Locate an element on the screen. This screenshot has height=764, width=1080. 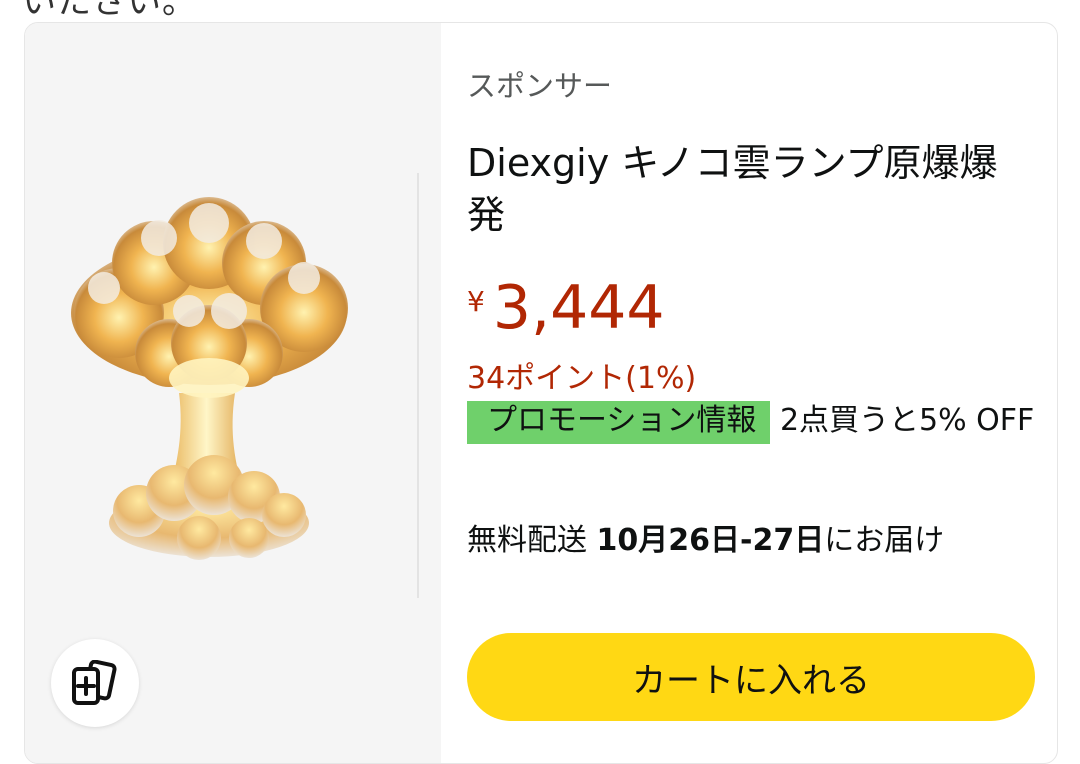
delivery-prefix: 無料配送 is located at coordinates (532, 540).